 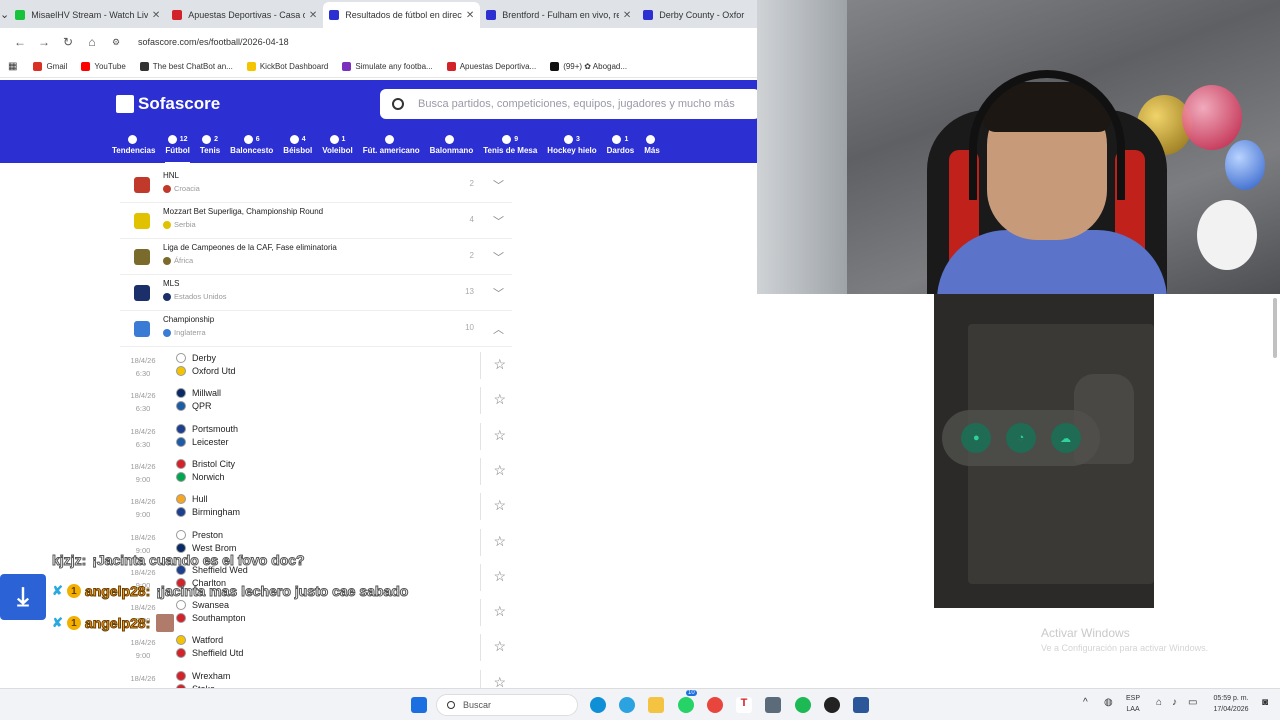 What do you see at coordinates (1275, 328) in the screenshot?
I see `scrollbar-thumb` at bounding box center [1275, 328].